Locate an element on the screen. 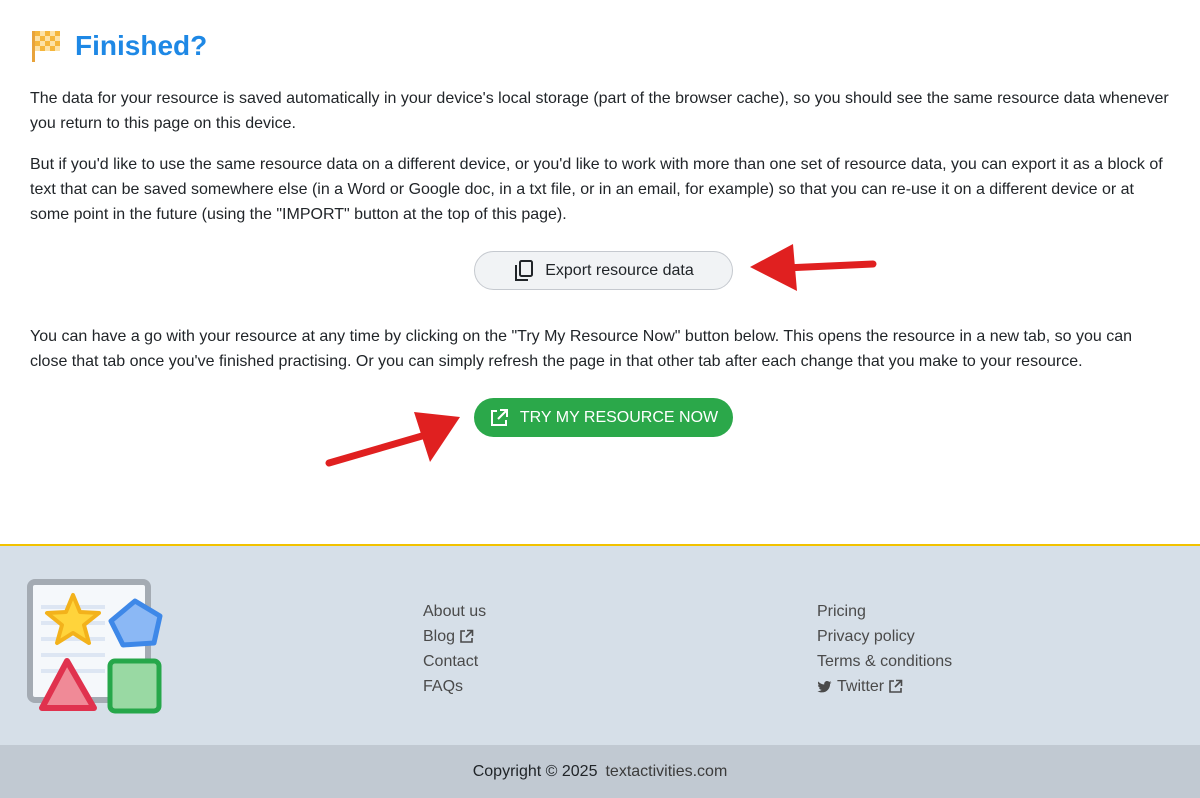  export-resource-data-button: Export resource data is located at coordinates (603, 270).